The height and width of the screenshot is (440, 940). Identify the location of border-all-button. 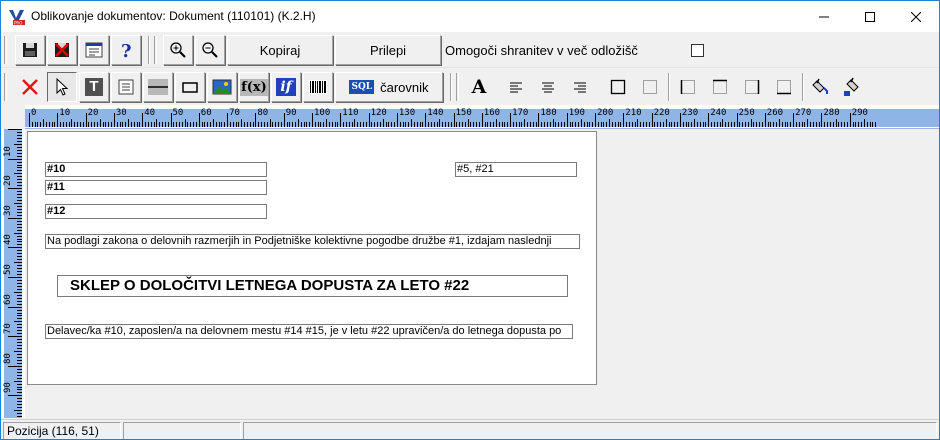
(618, 87).